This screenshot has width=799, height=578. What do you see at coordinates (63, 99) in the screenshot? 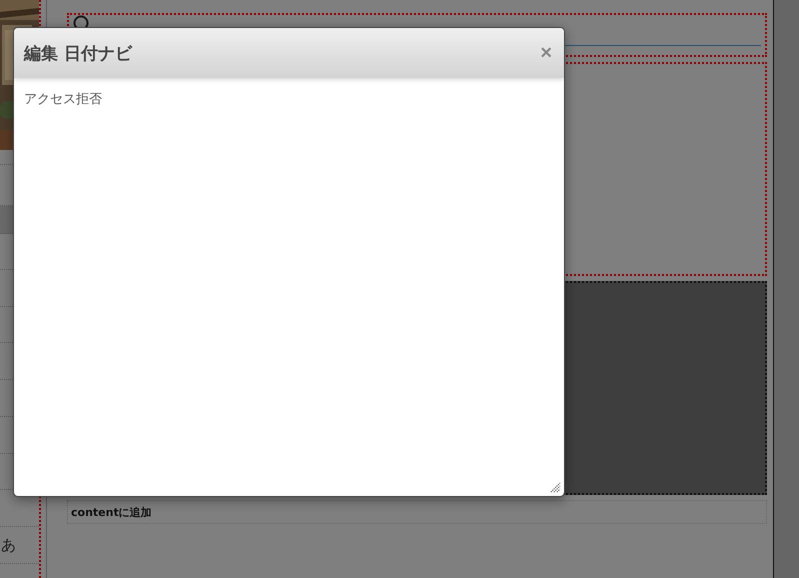
I see `dialog-message: アクセス拒否` at bounding box center [63, 99].